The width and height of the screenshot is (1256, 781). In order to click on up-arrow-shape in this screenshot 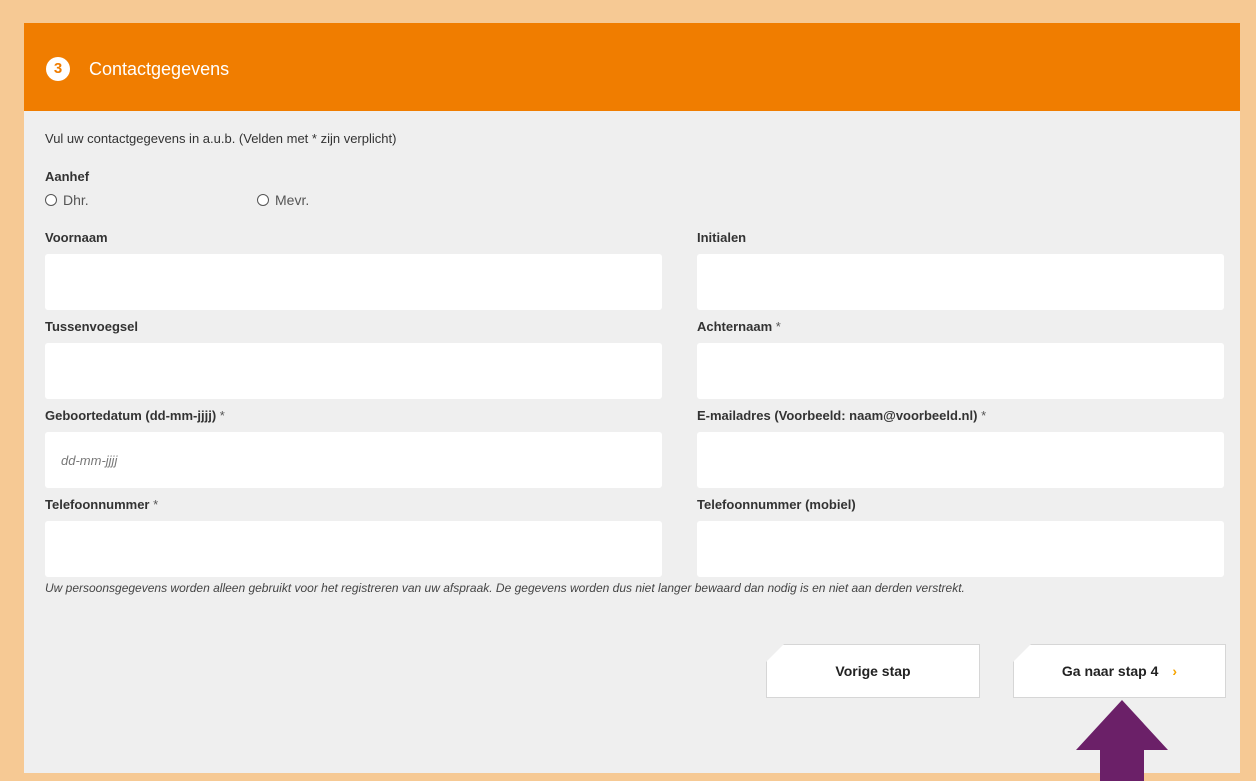, I will do `click(1122, 740)`.